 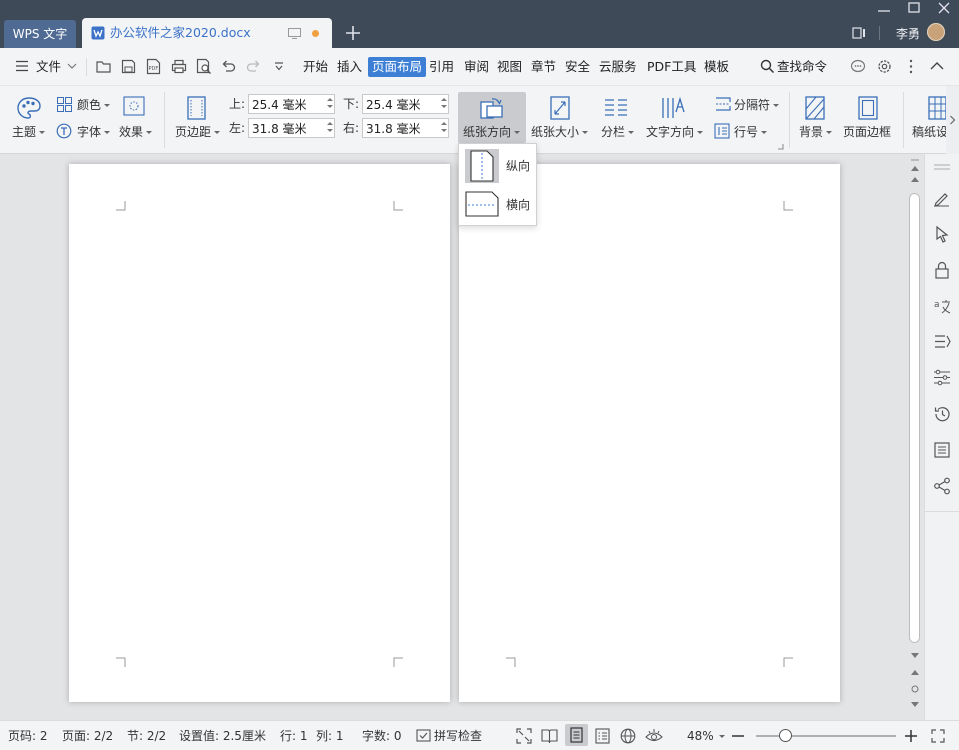 What do you see at coordinates (915, 168) in the screenshot?
I see `scroll-up-icon` at bounding box center [915, 168].